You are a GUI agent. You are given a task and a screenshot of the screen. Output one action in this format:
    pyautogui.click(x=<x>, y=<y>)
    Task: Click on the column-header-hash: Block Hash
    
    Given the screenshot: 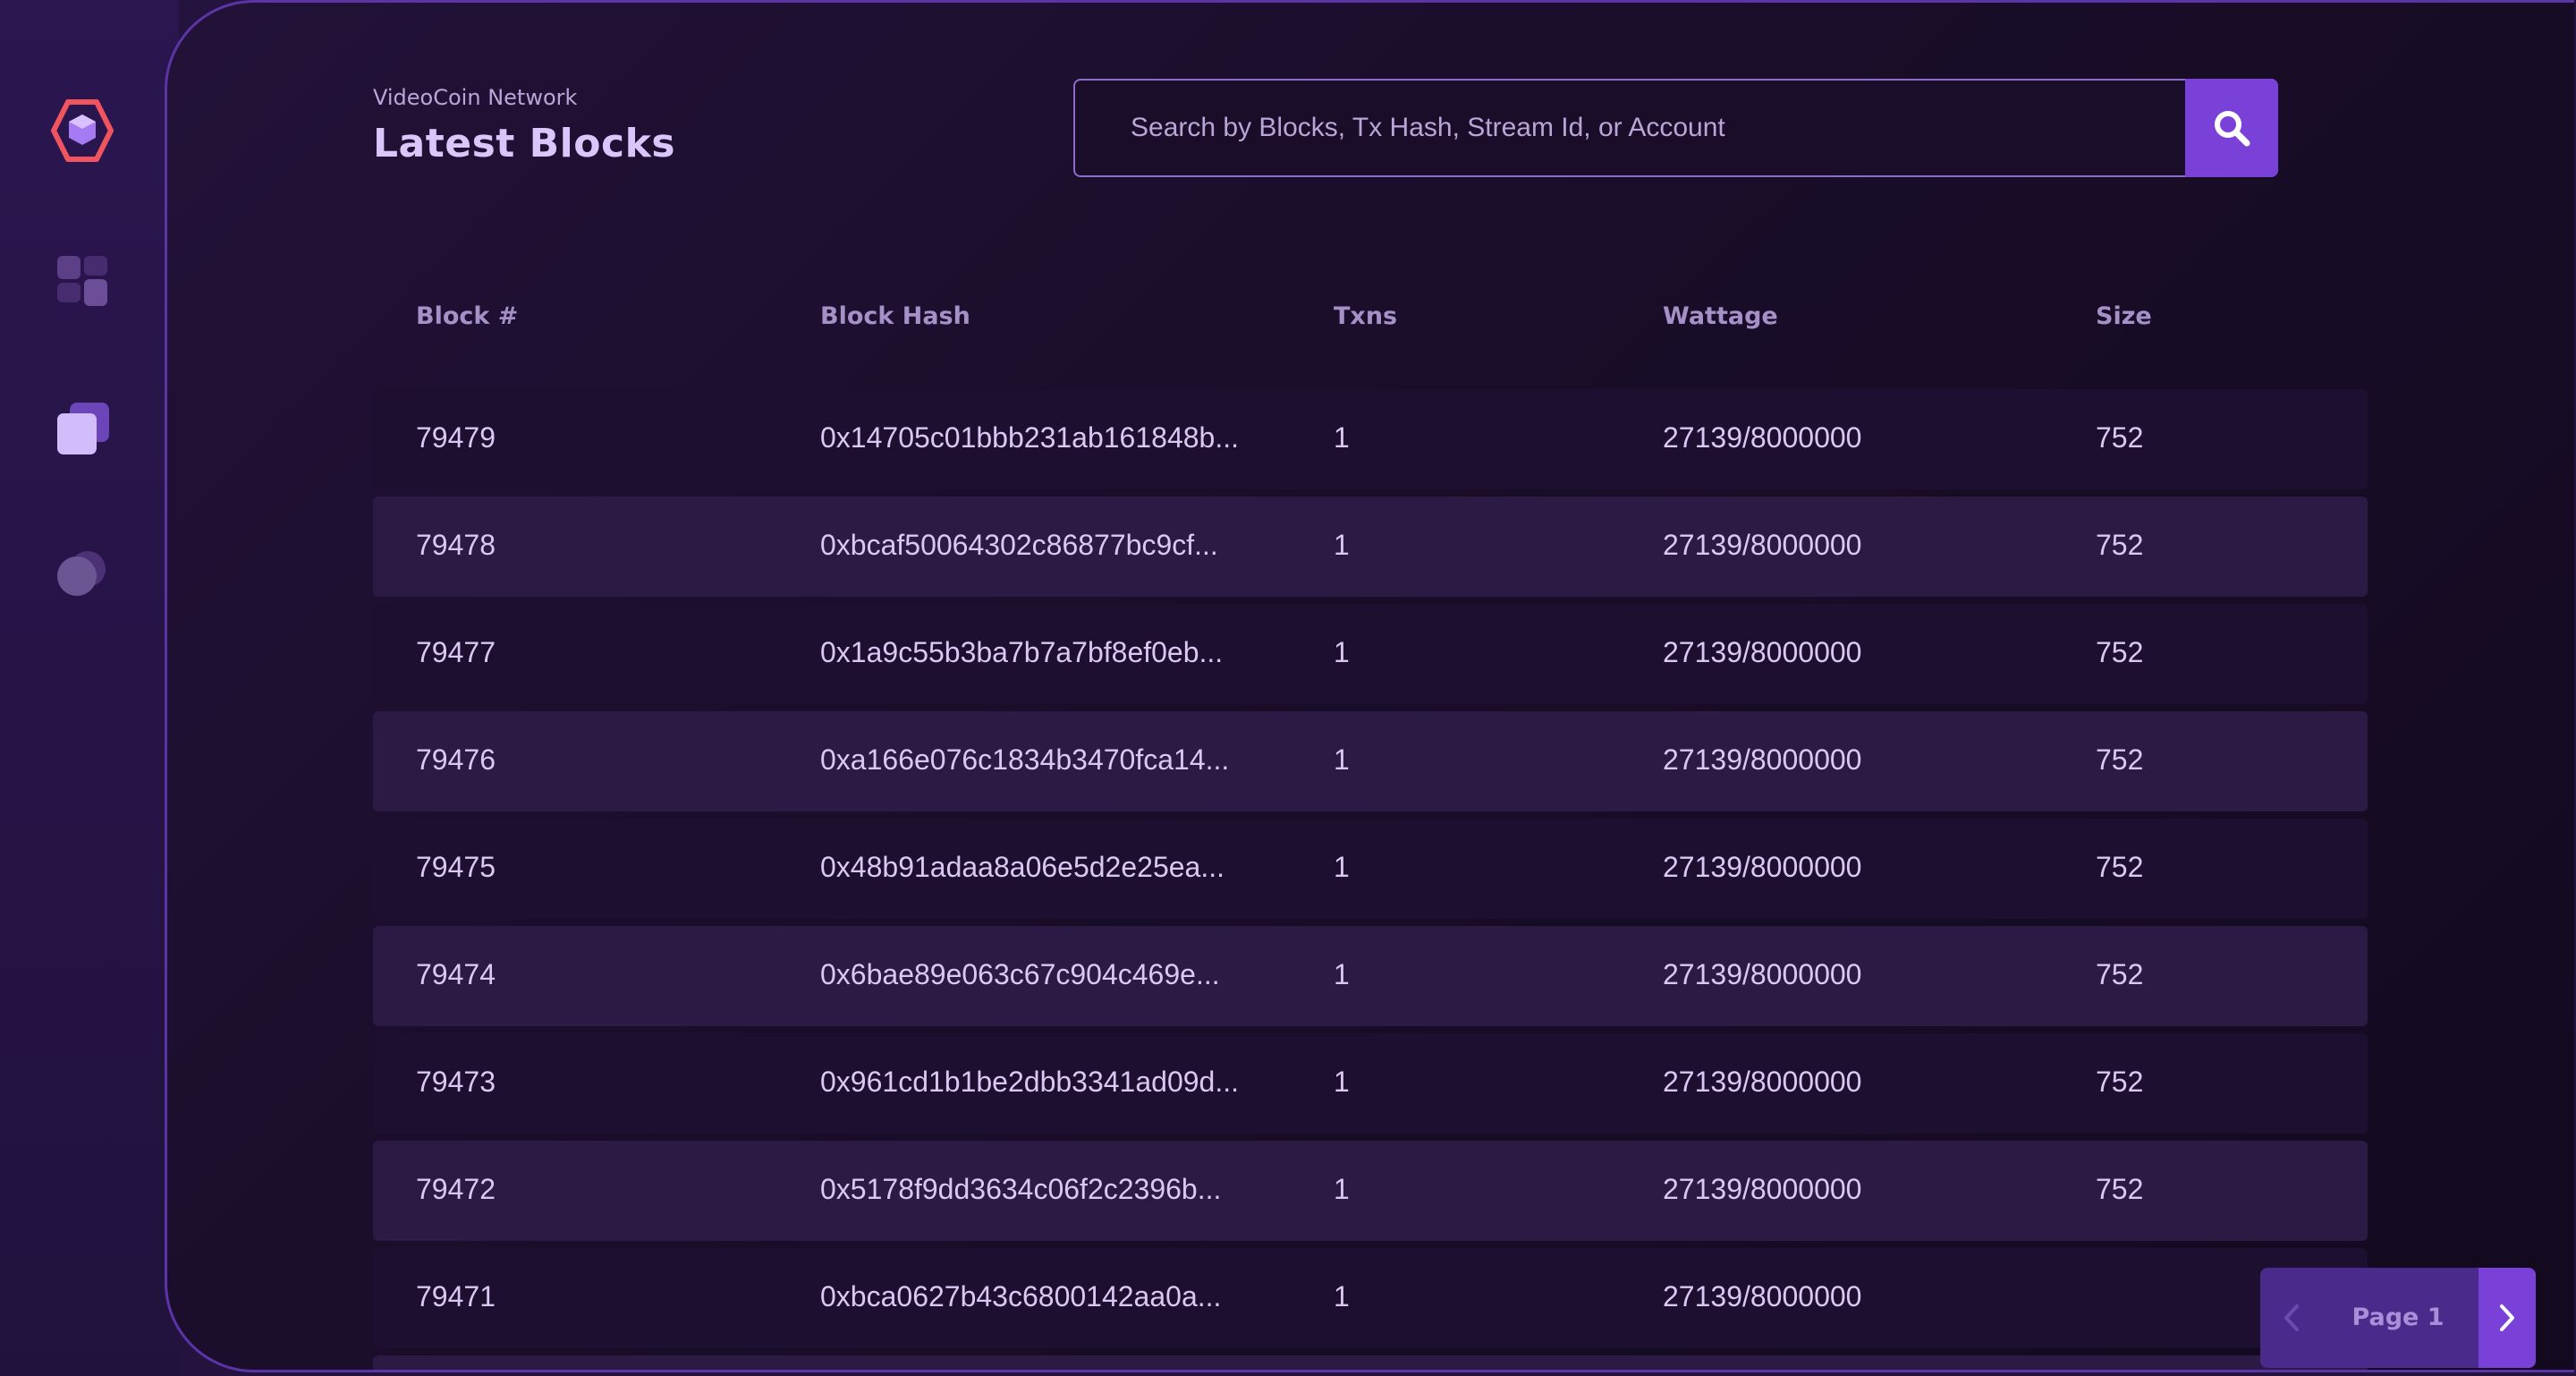 What is the action you would take?
    pyautogui.click(x=895, y=316)
    